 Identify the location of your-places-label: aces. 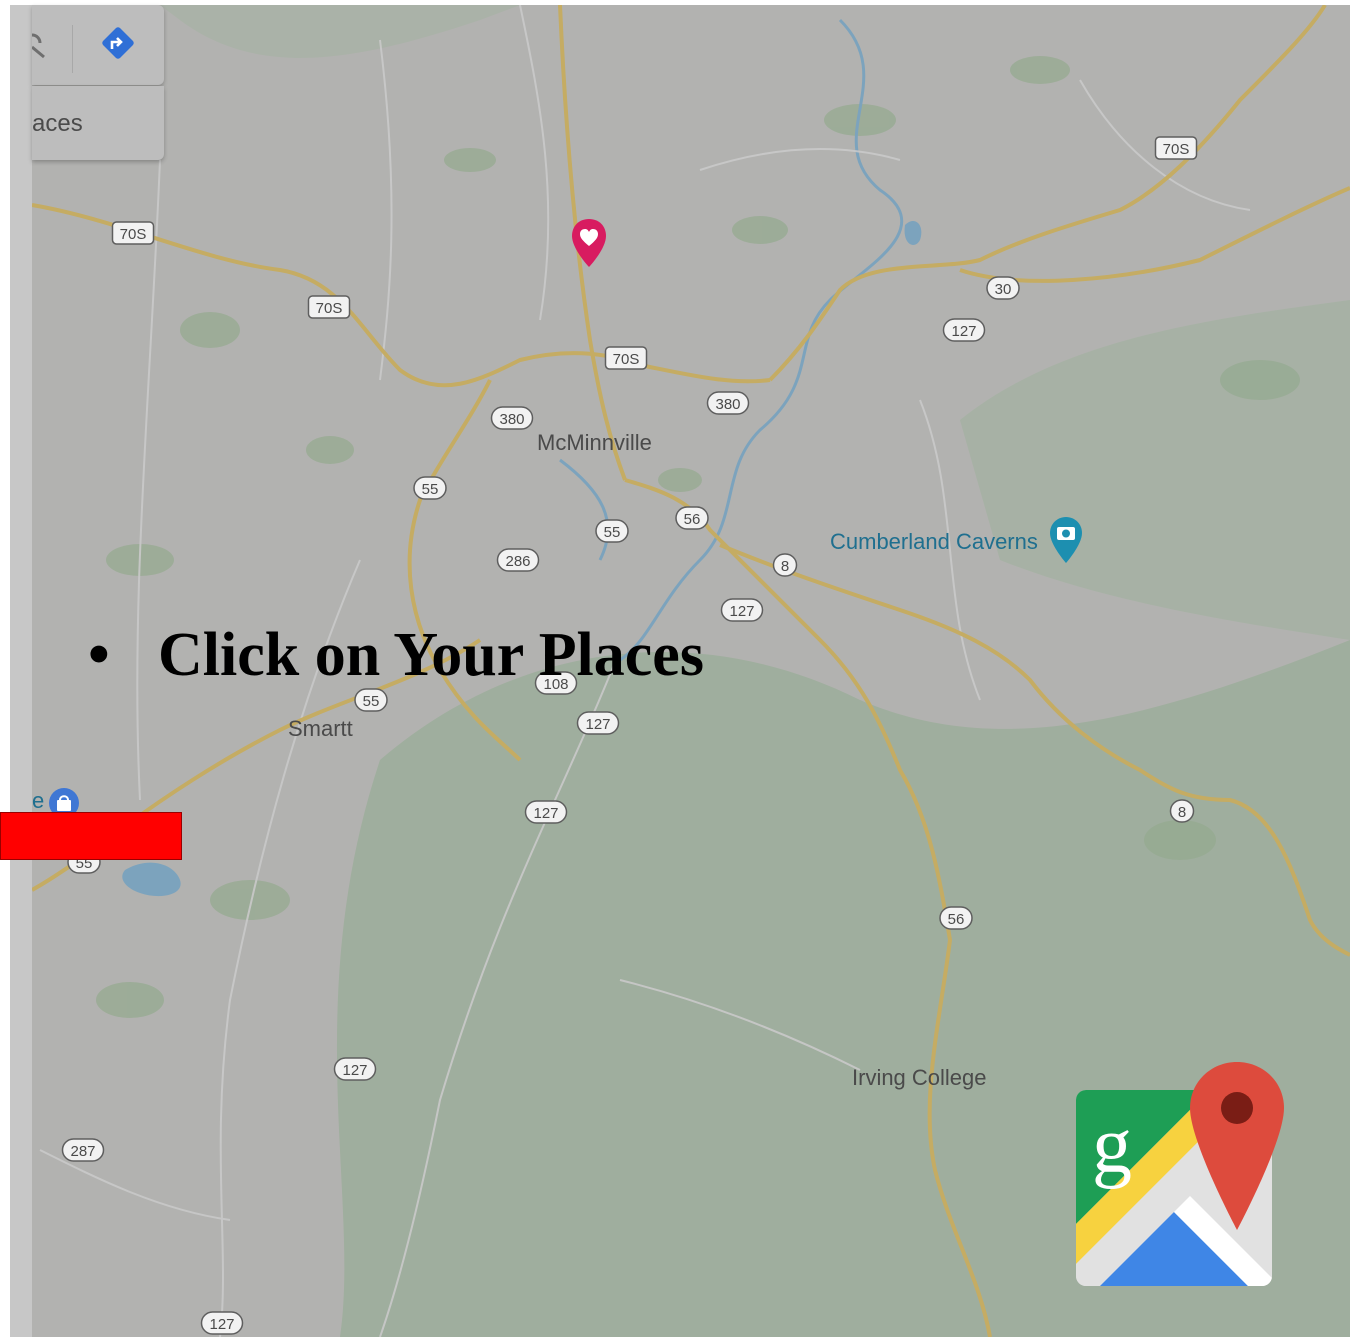
(57, 124).